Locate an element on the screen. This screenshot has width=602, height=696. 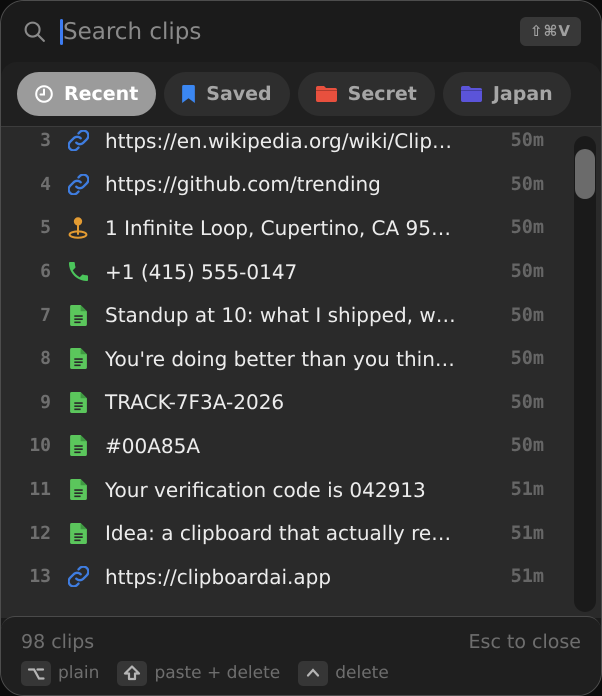
map-pin-icon is located at coordinates (78, 227).